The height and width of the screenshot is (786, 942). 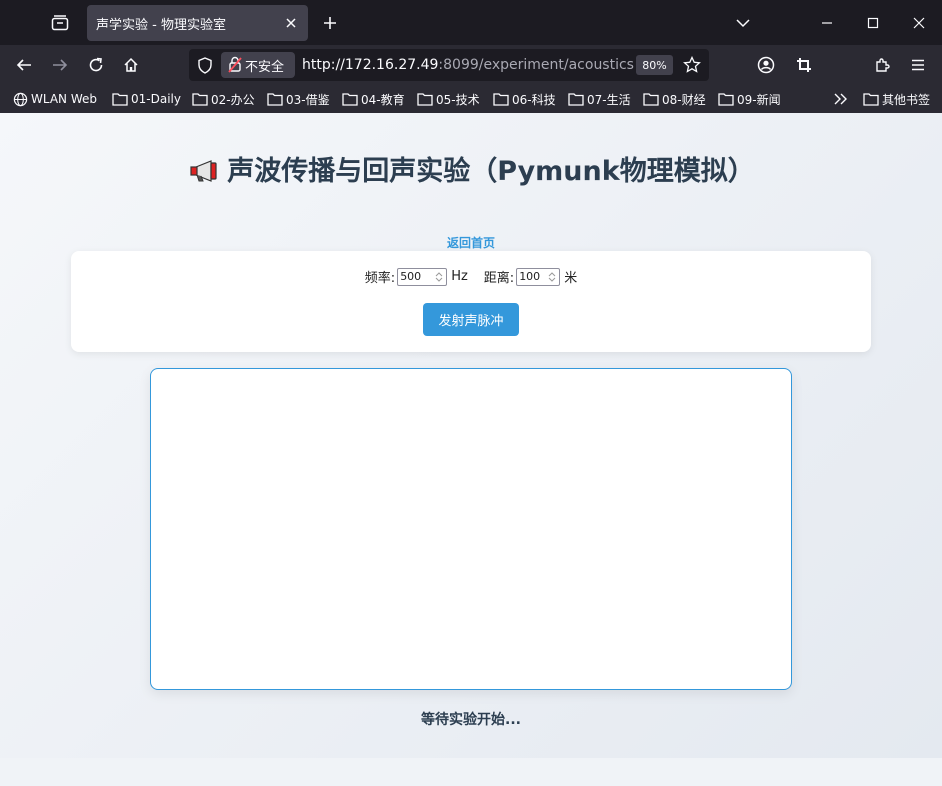 I want to click on account-icon, so click(x=766, y=65).